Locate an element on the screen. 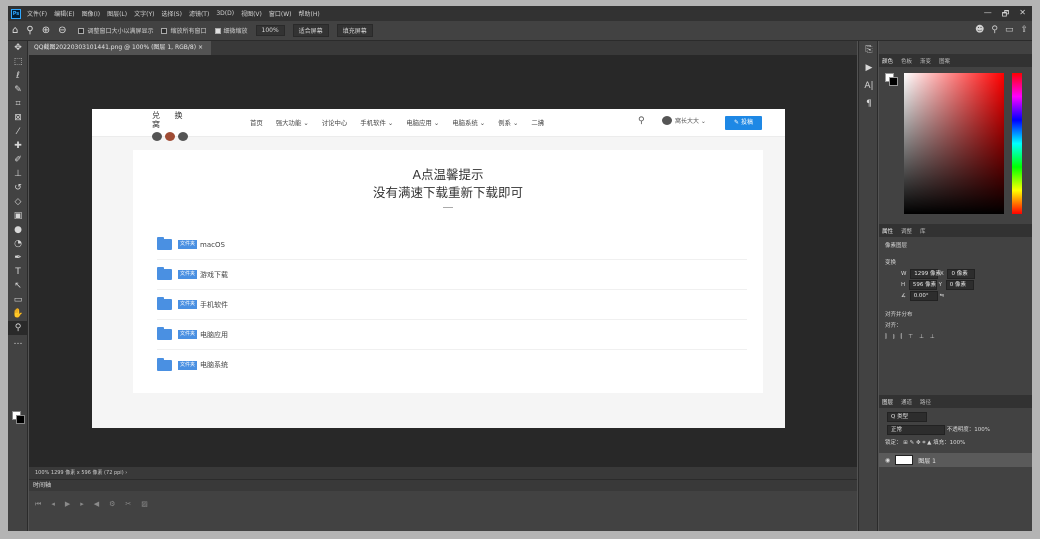 This screenshot has width=1040, height=539. marquee-tool-icon: ⬚ is located at coordinates (18, 62).